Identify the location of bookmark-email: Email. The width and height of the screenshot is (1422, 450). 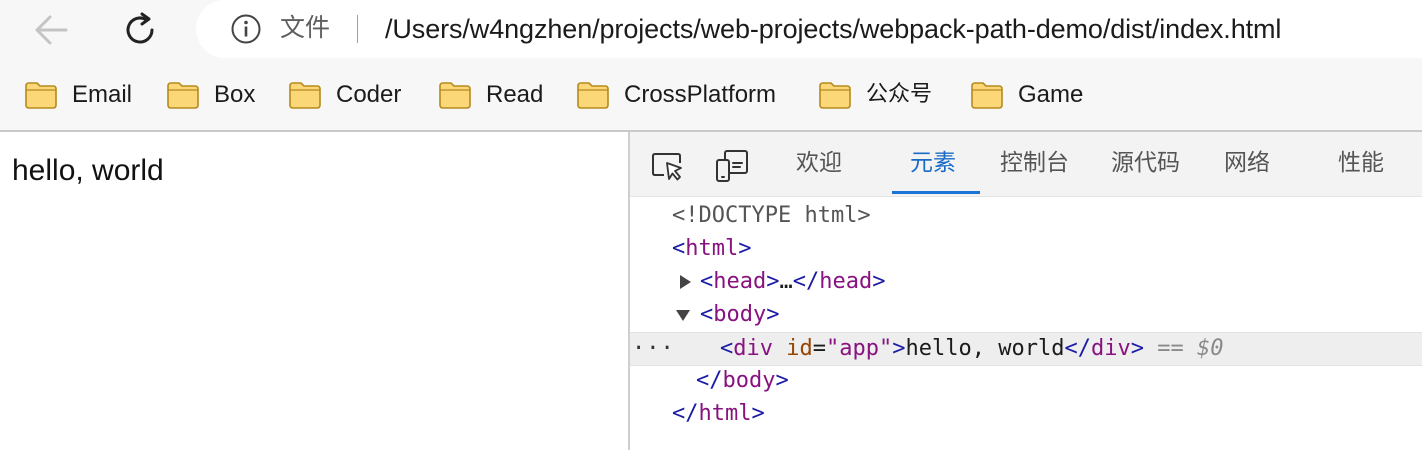
(78, 95).